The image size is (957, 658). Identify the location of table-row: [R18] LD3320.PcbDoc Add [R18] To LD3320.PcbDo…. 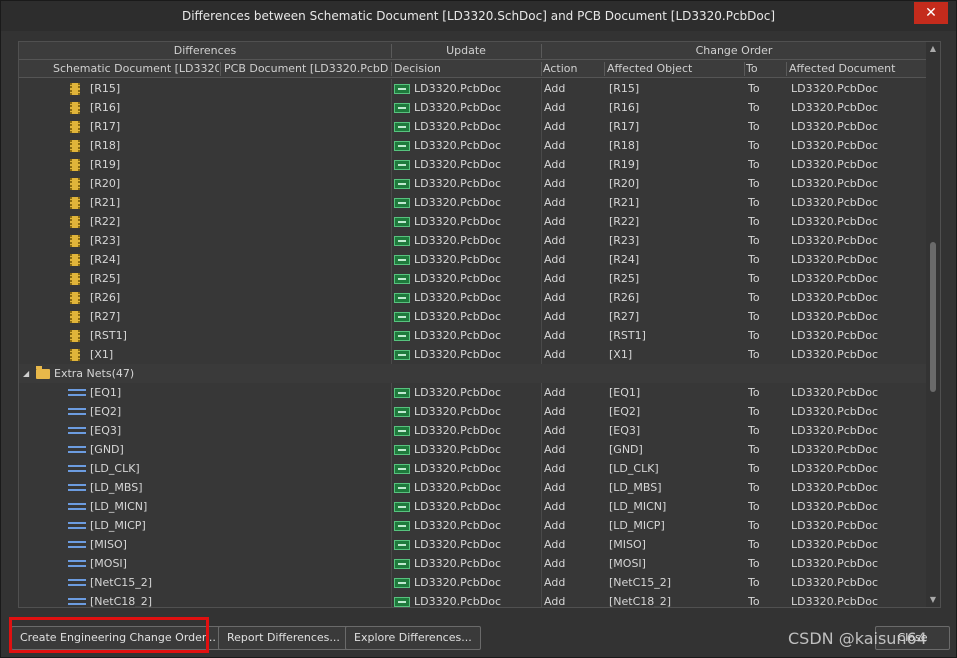
(472, 145).